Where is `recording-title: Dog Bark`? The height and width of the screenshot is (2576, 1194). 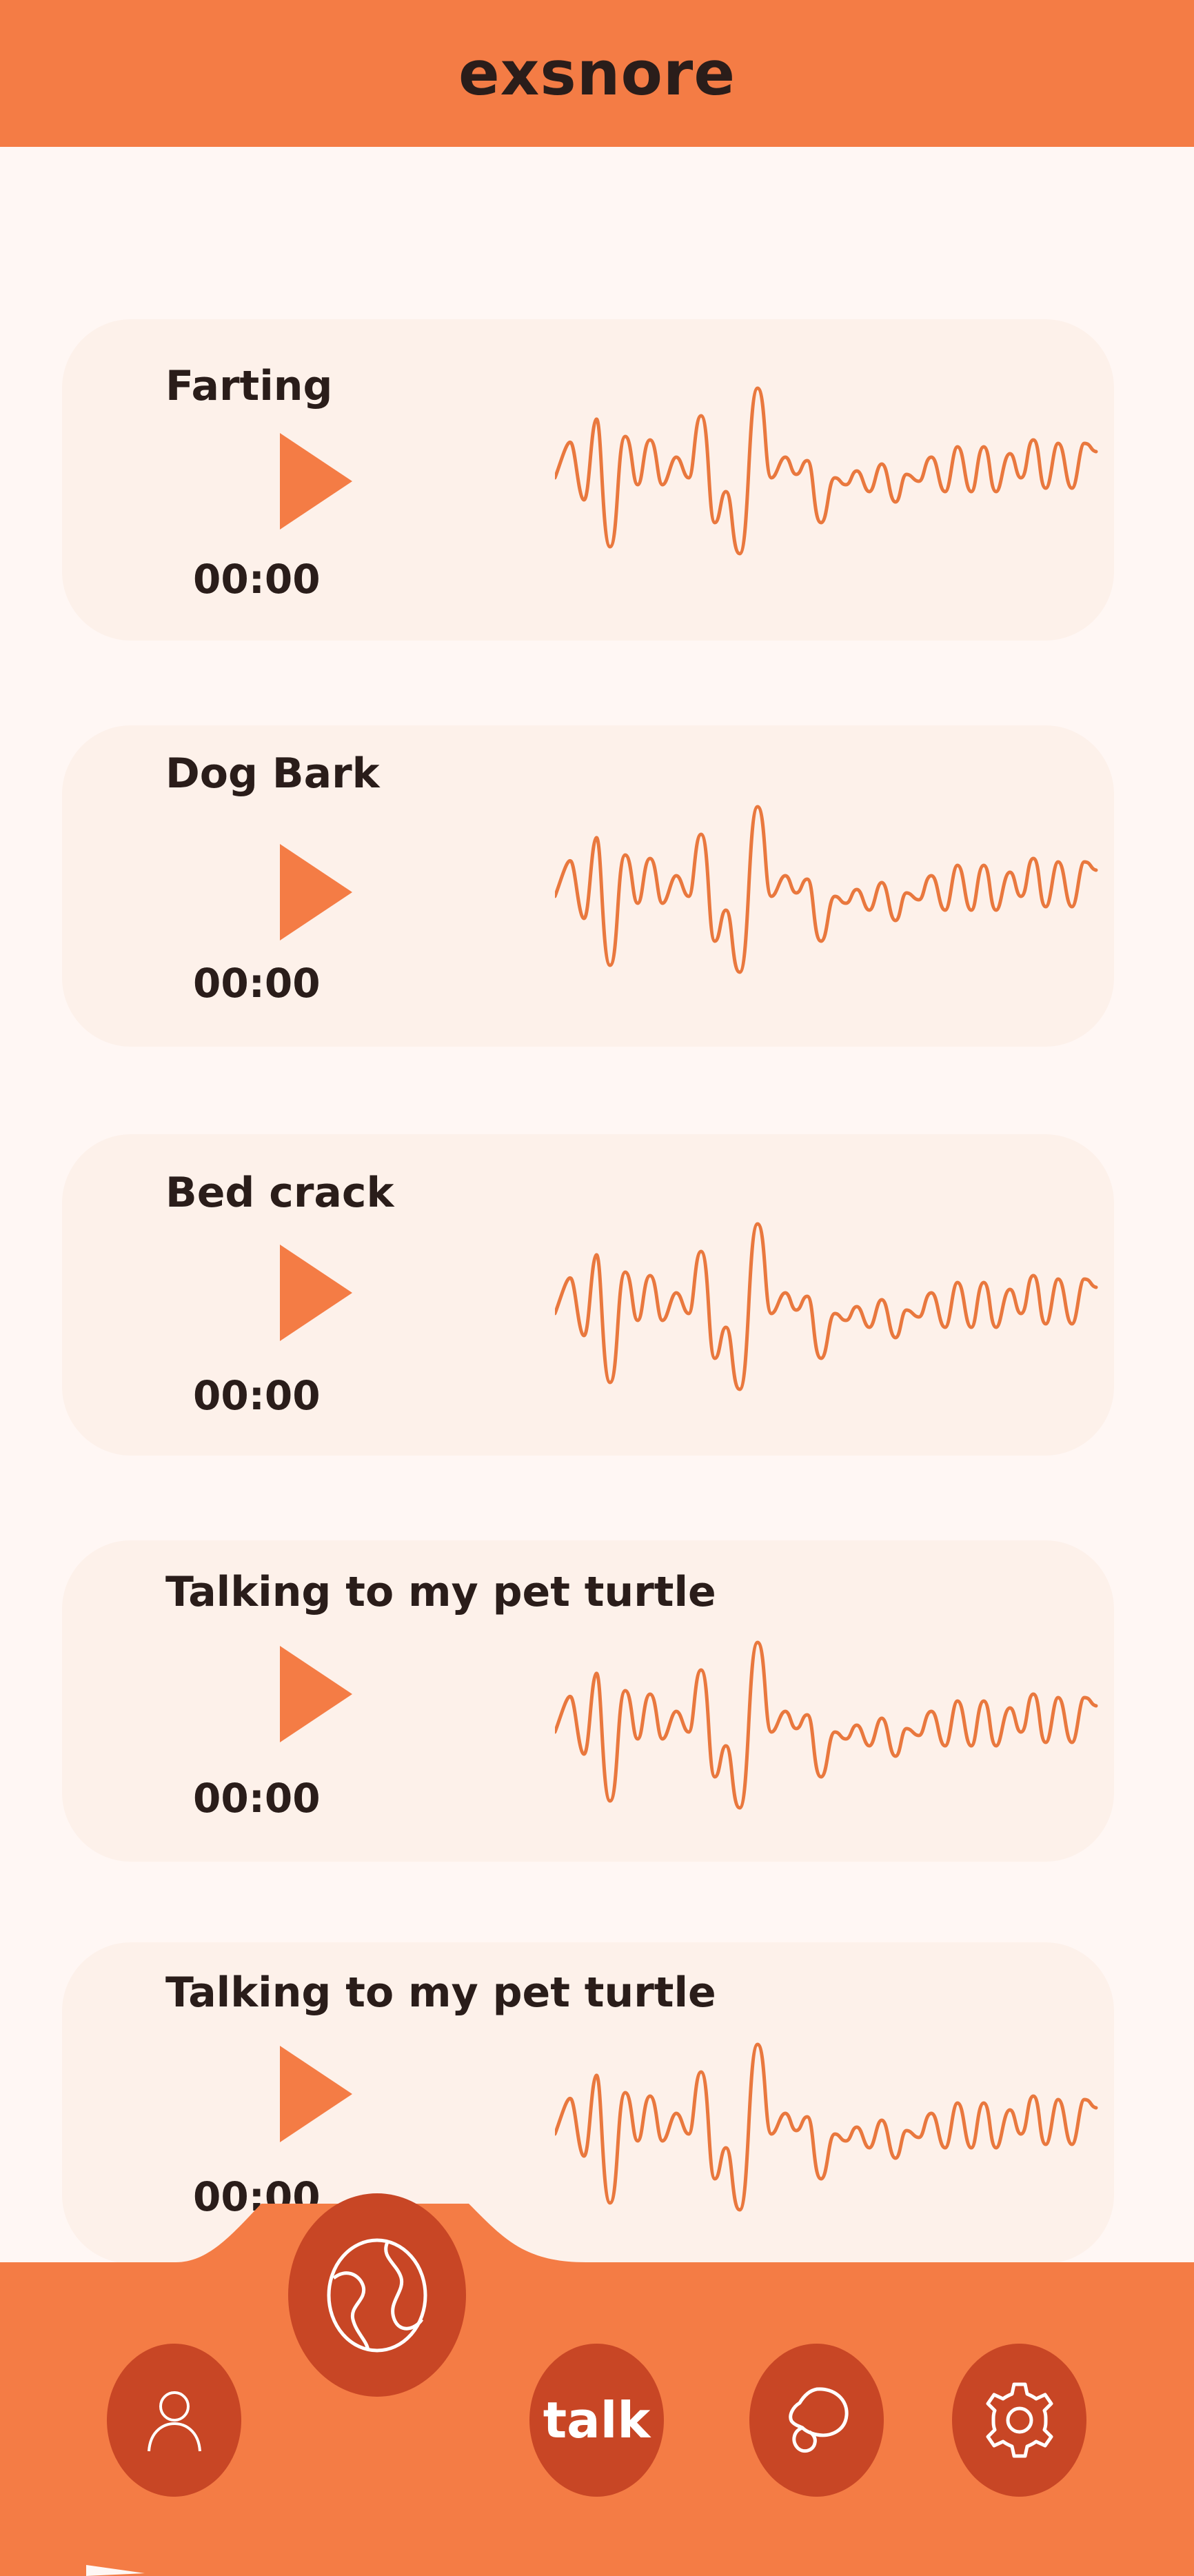
recording-title: Dog Bark is located at coordinates (272, 773).